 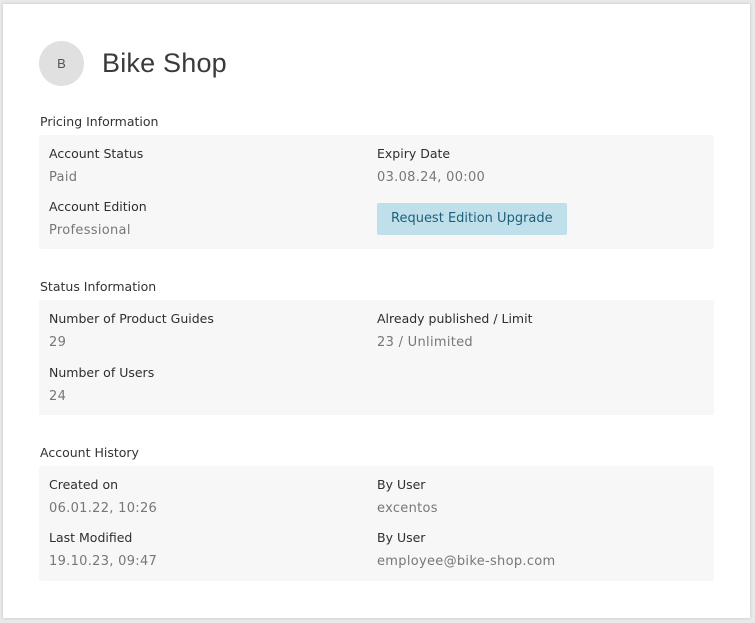 What do you see at coordinates (84, 484) in the screenshot?
I see `created-on-label: Created on` at bounding box center [84, 484].